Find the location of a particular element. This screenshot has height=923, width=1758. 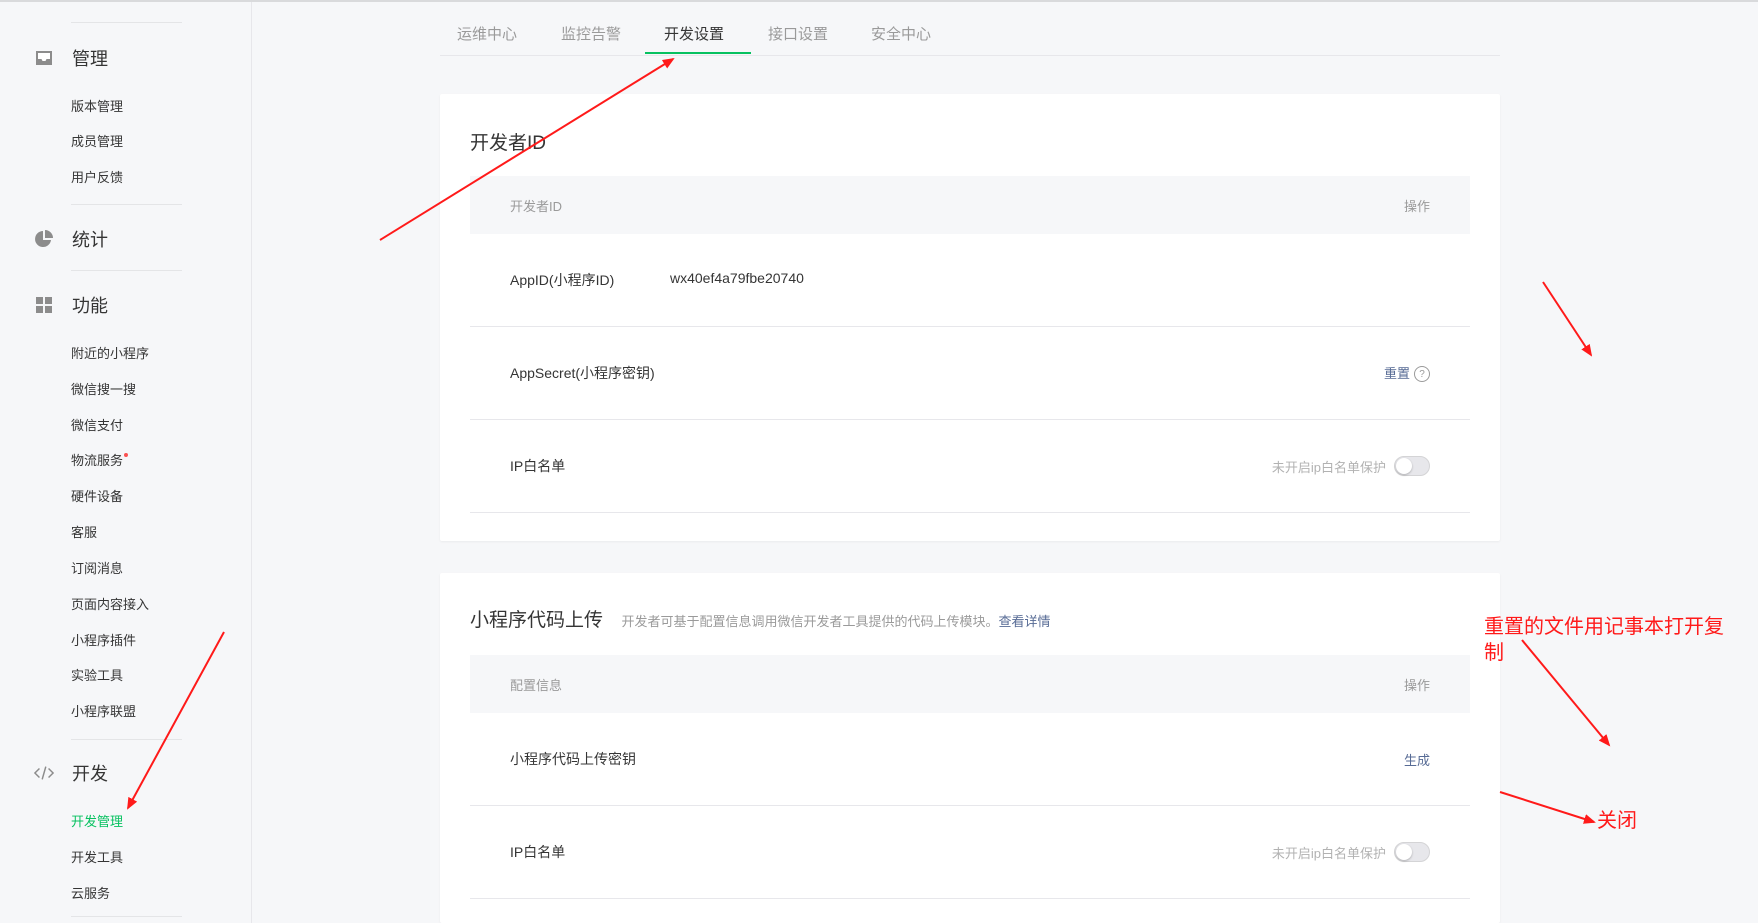

sidebar-item-logistics: 物流服务 is located at coordinates (100, 461).